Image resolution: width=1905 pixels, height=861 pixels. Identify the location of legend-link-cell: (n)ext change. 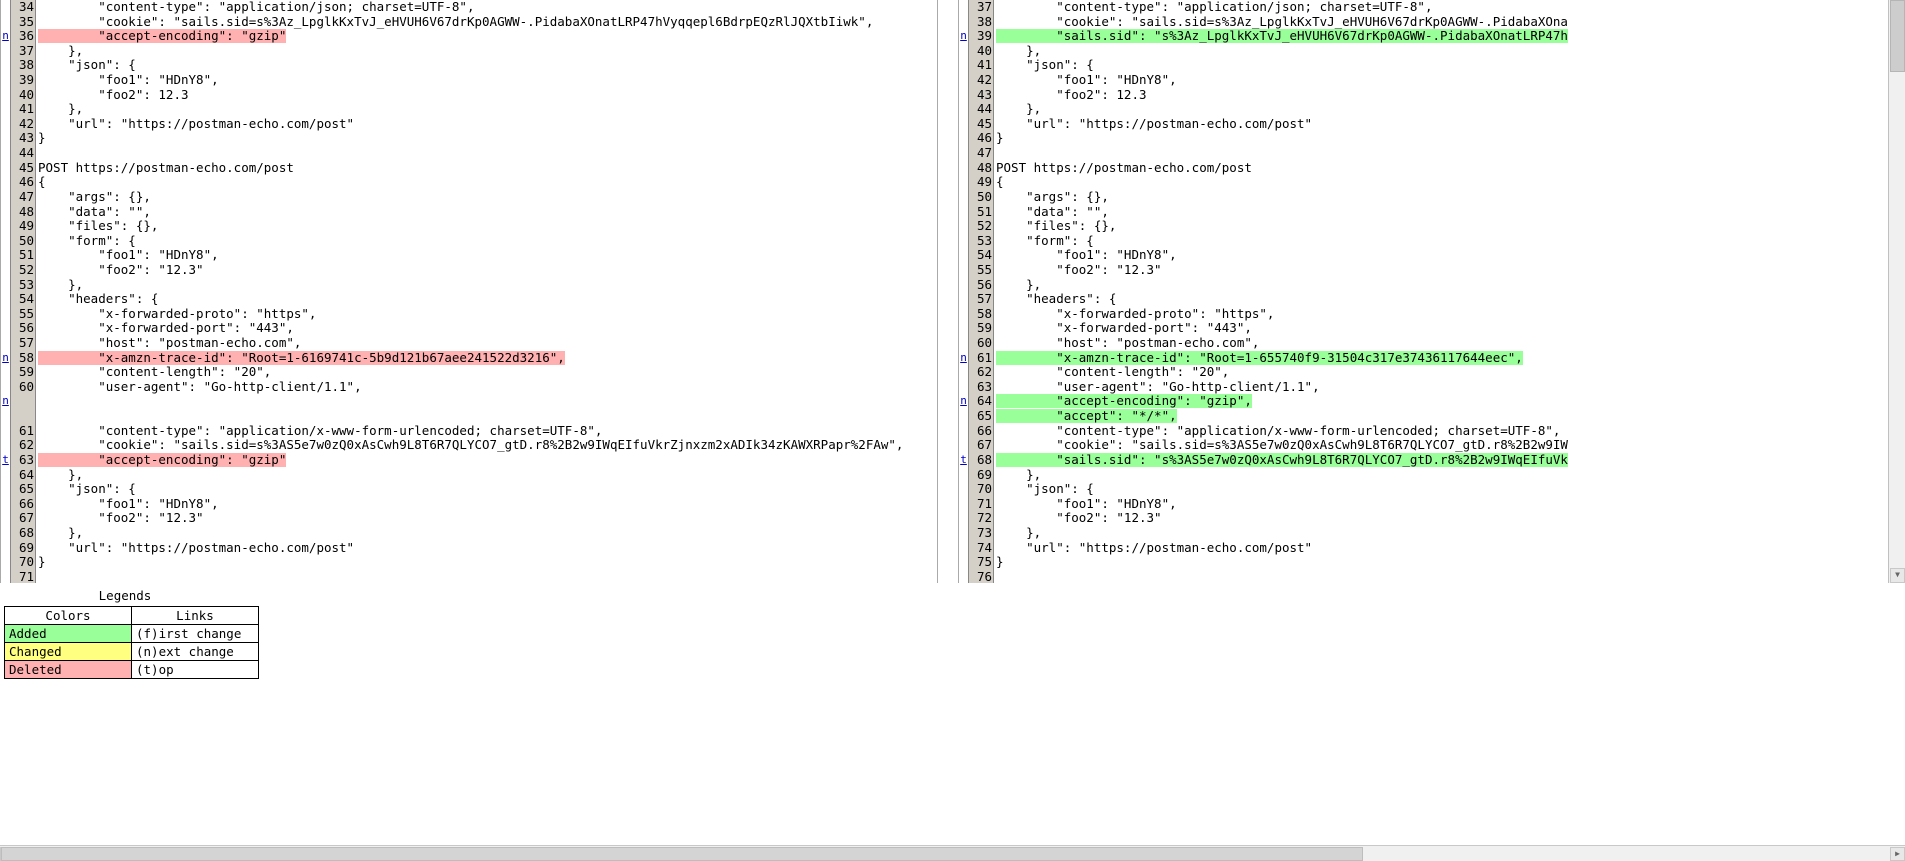
(195, 651).